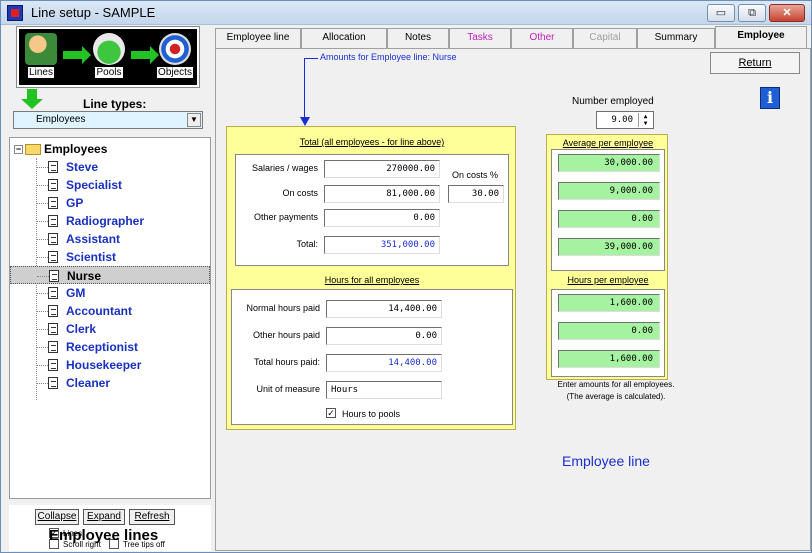 This screenshot has width=812, height=553. What do you see at coordinates (609, 219) in the screenshot?
I see `avg-other-field: 0.00` at bounding box center [609, 219].